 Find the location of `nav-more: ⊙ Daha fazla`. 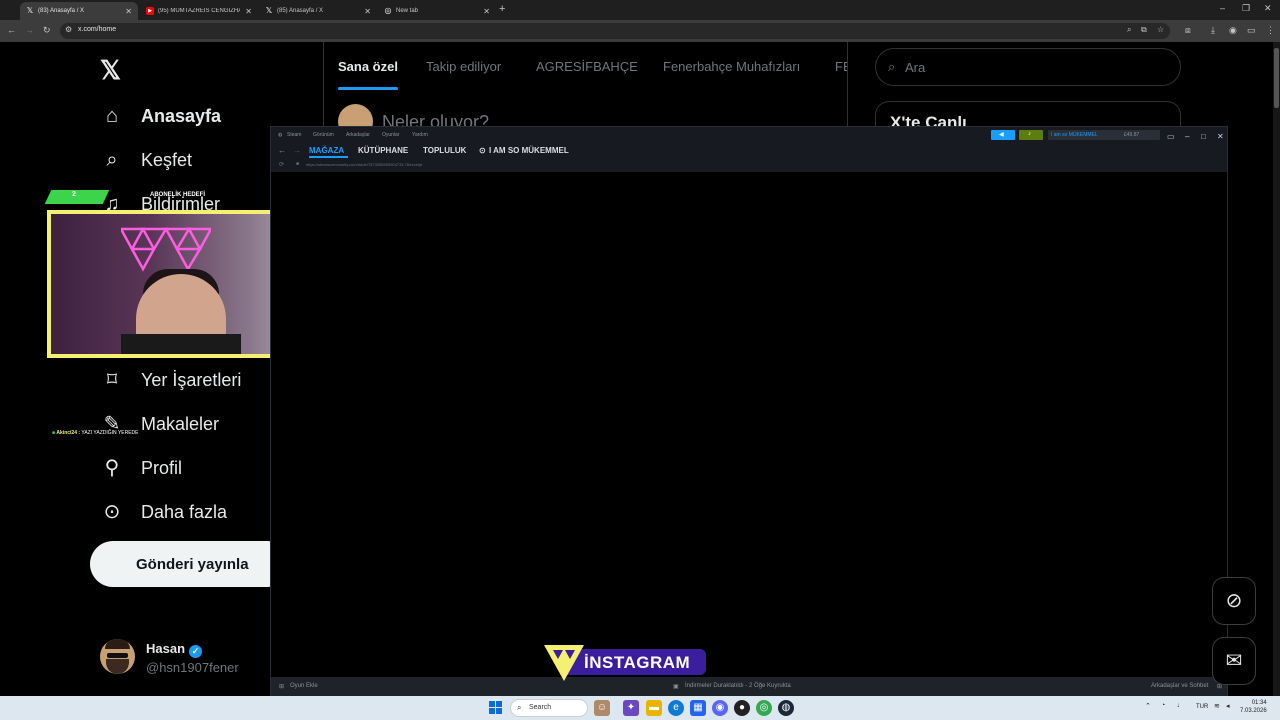

nav-more: ⊙ Daha fazla is located at coordinates (163, 512).